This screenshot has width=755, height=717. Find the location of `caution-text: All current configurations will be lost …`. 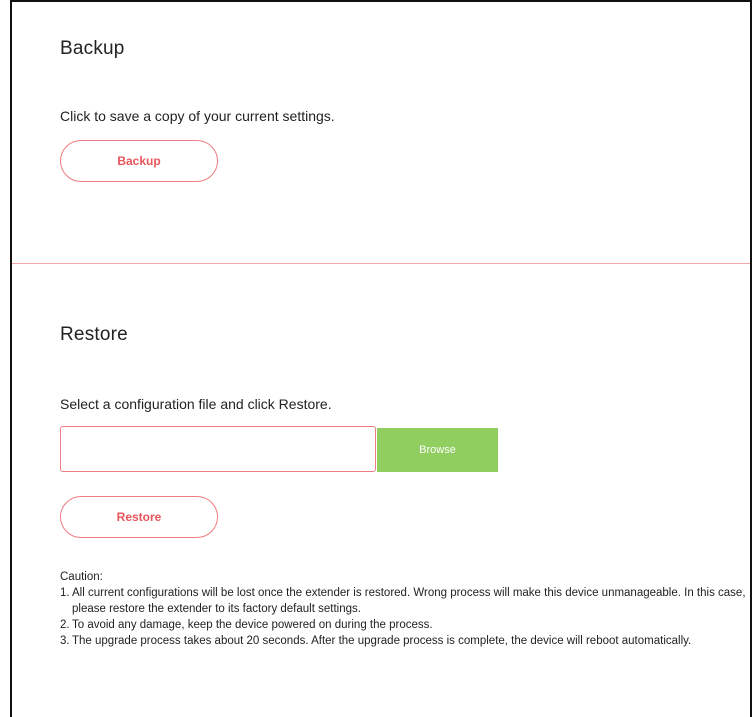

caution-text: All current configurations will be lost … is located at coordinates (409, 601).